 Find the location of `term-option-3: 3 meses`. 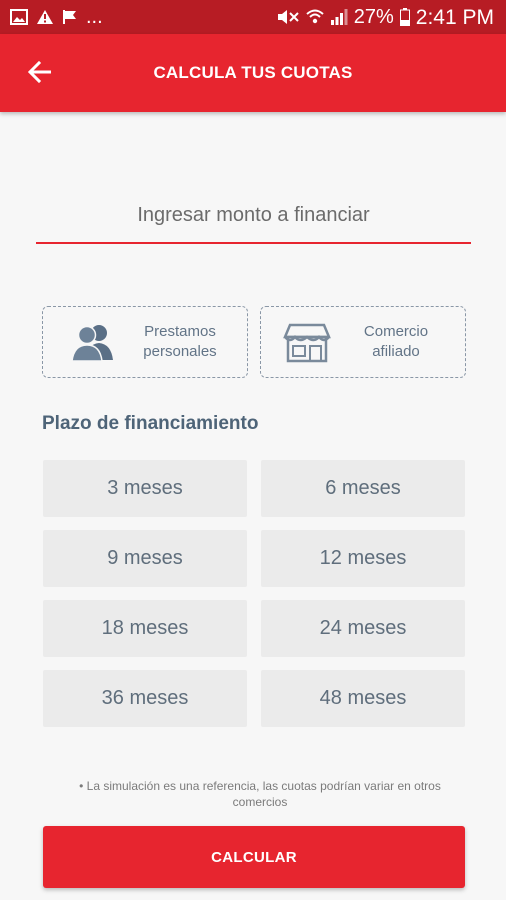

term-option-3: 3 meses is located at coordinates (145, 488).